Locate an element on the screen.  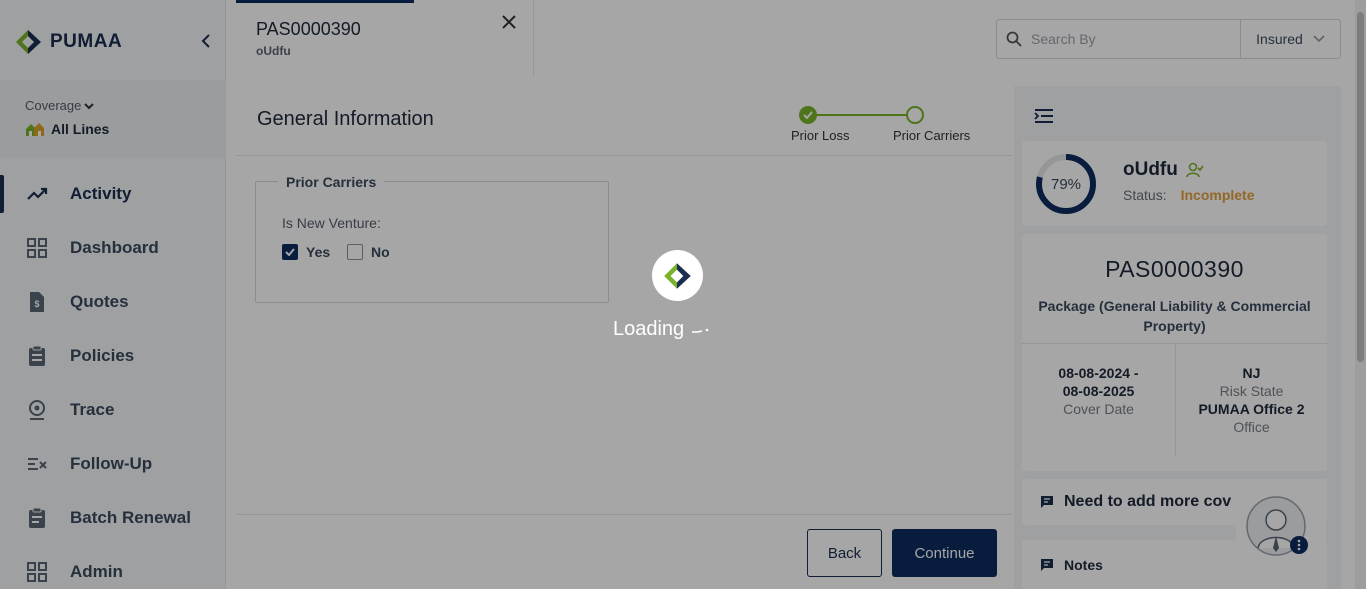
loading-spinner is located at coordinates (677, 275).